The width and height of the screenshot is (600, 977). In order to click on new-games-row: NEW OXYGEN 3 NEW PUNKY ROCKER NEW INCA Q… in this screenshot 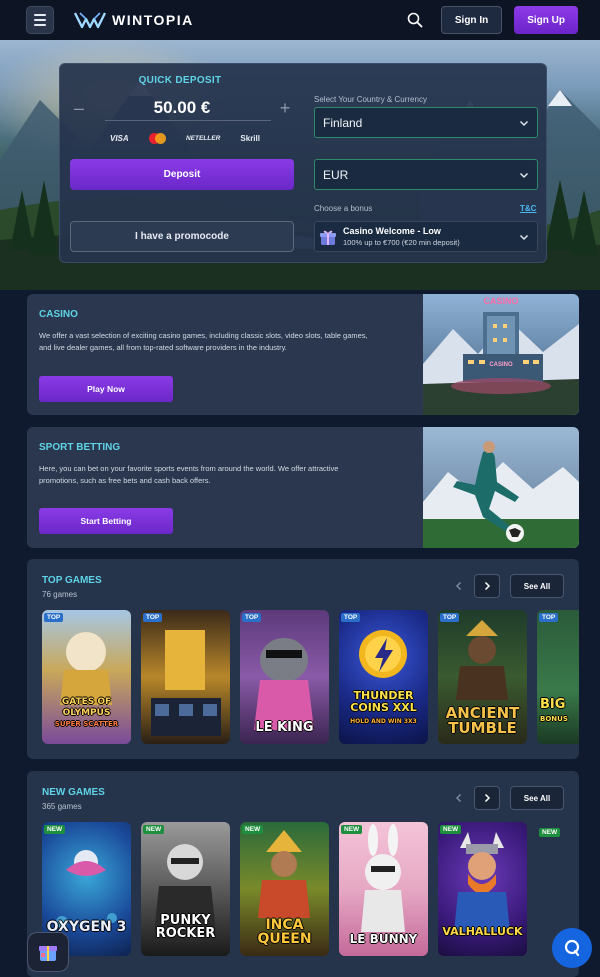, I will do `click(310, 889)`.